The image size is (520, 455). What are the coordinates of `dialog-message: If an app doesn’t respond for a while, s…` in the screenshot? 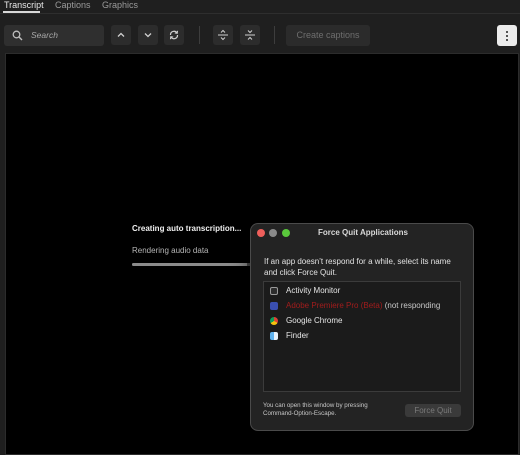 It's located at (357, 267).